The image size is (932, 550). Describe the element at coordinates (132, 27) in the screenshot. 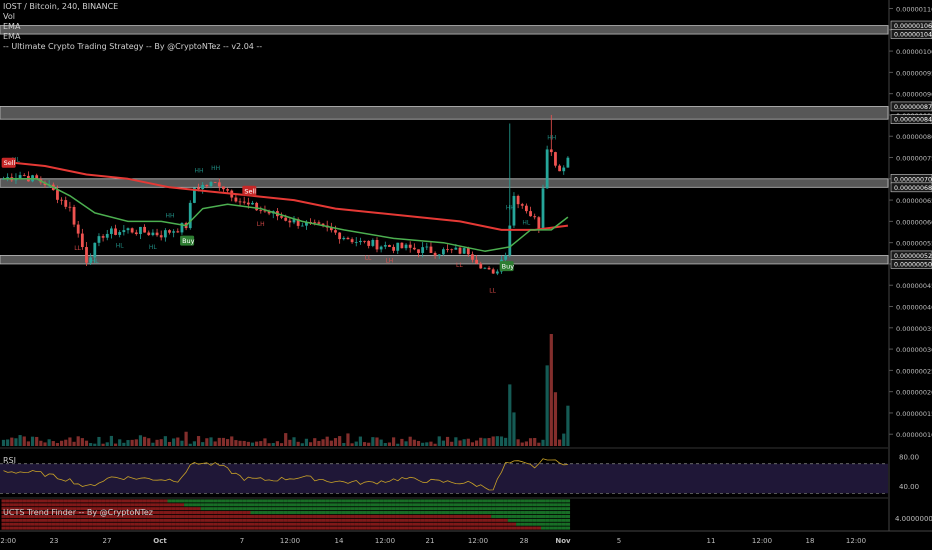

I see `ema1-label: EMA` at that location.